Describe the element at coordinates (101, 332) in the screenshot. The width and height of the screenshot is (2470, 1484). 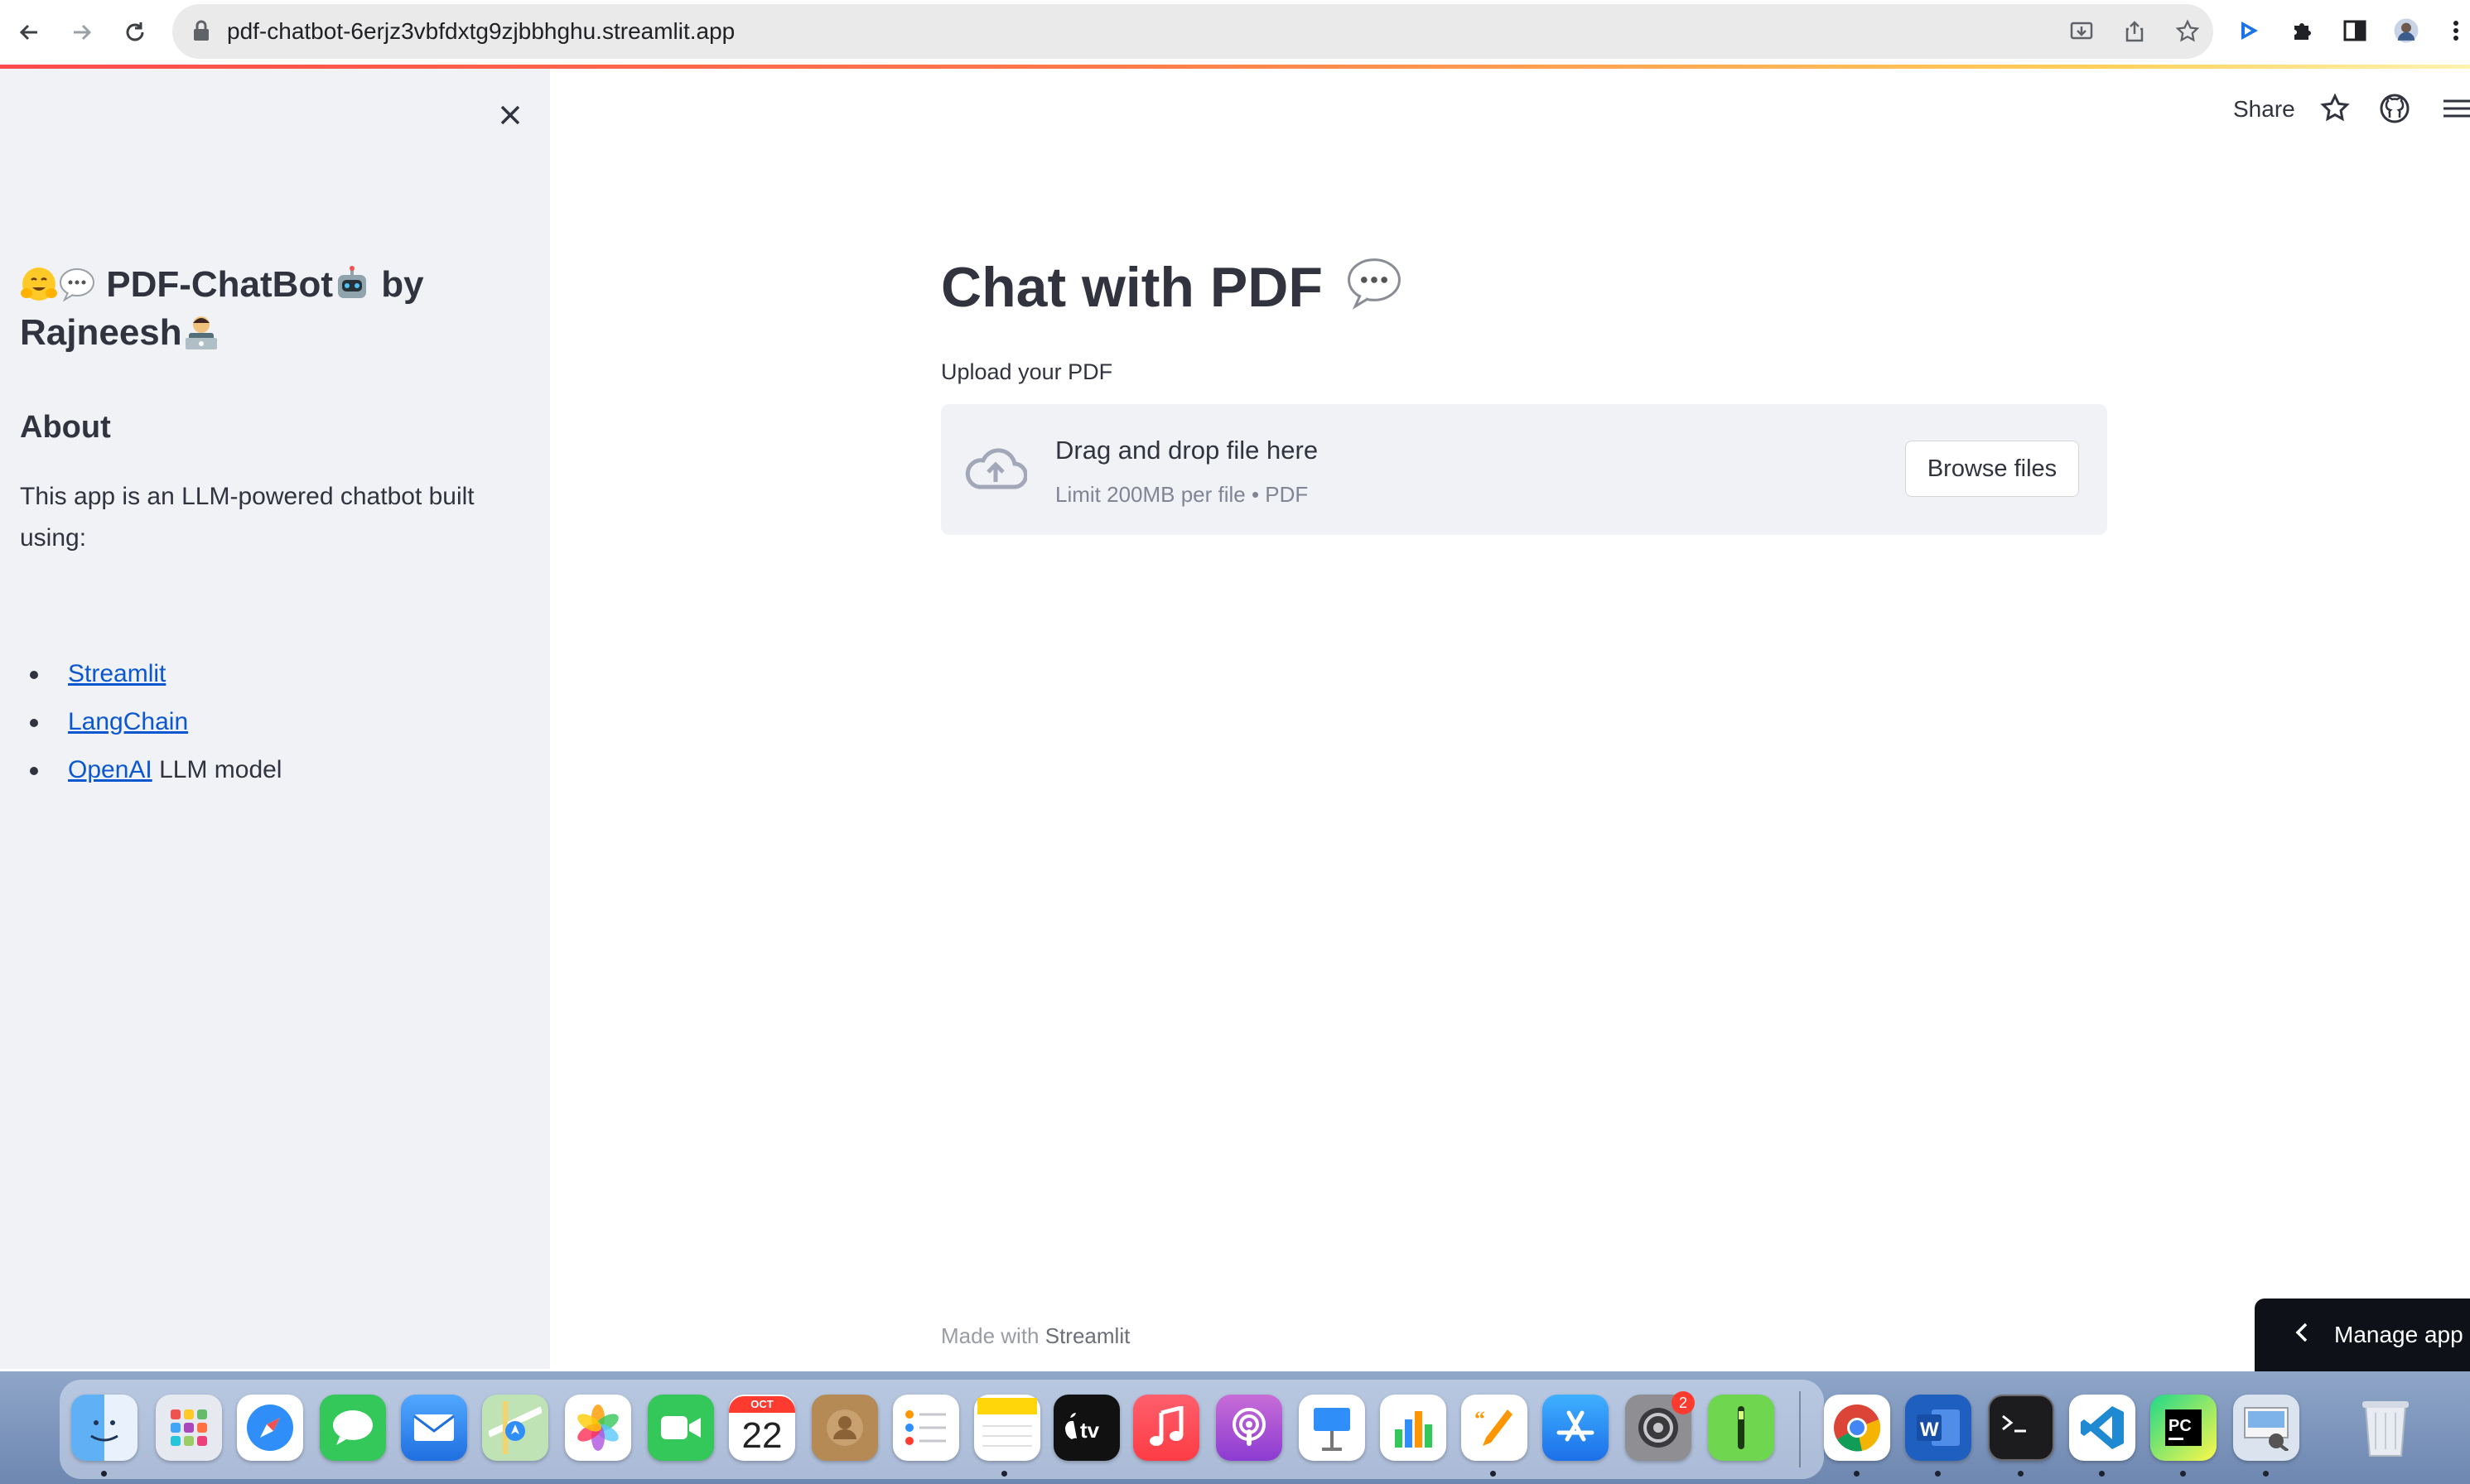
I see `title-text-part3: Rajneesh` at that location.